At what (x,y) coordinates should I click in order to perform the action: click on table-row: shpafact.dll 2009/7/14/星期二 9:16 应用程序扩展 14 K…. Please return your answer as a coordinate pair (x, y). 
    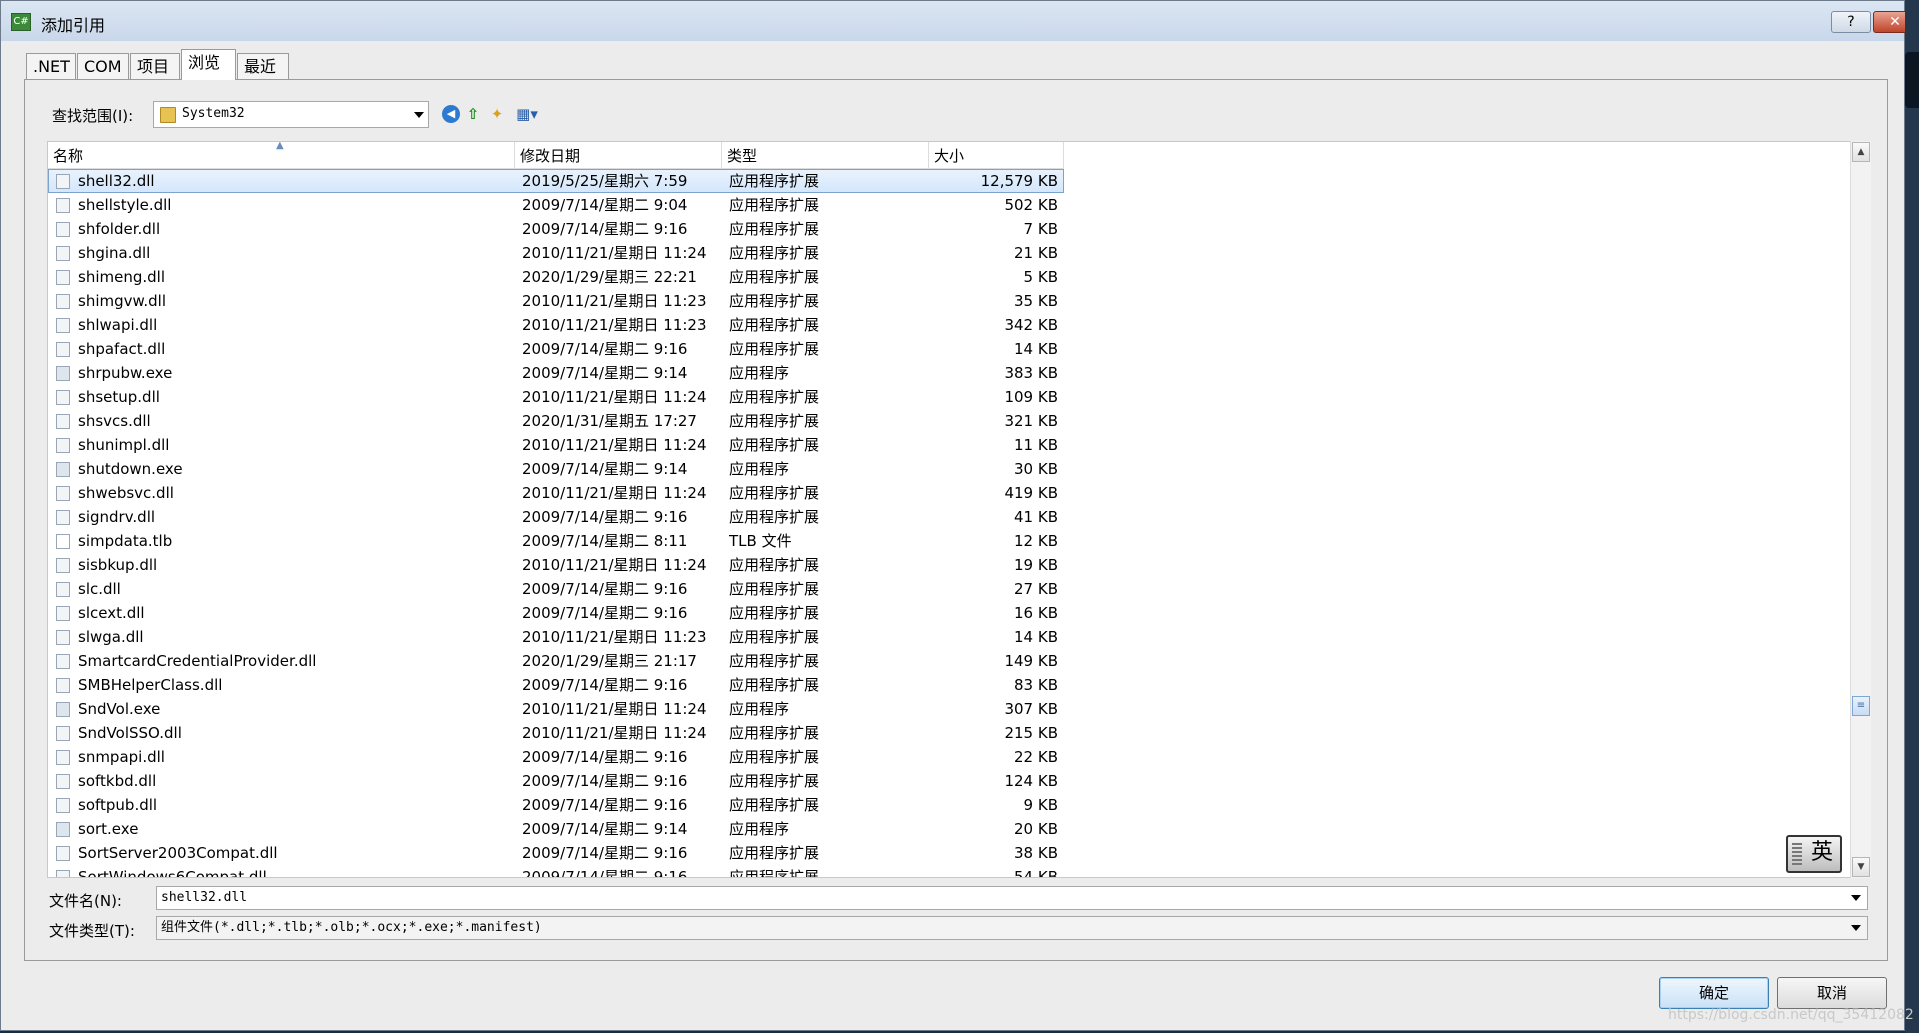
    Looking at the image, I should click on (556, 349).